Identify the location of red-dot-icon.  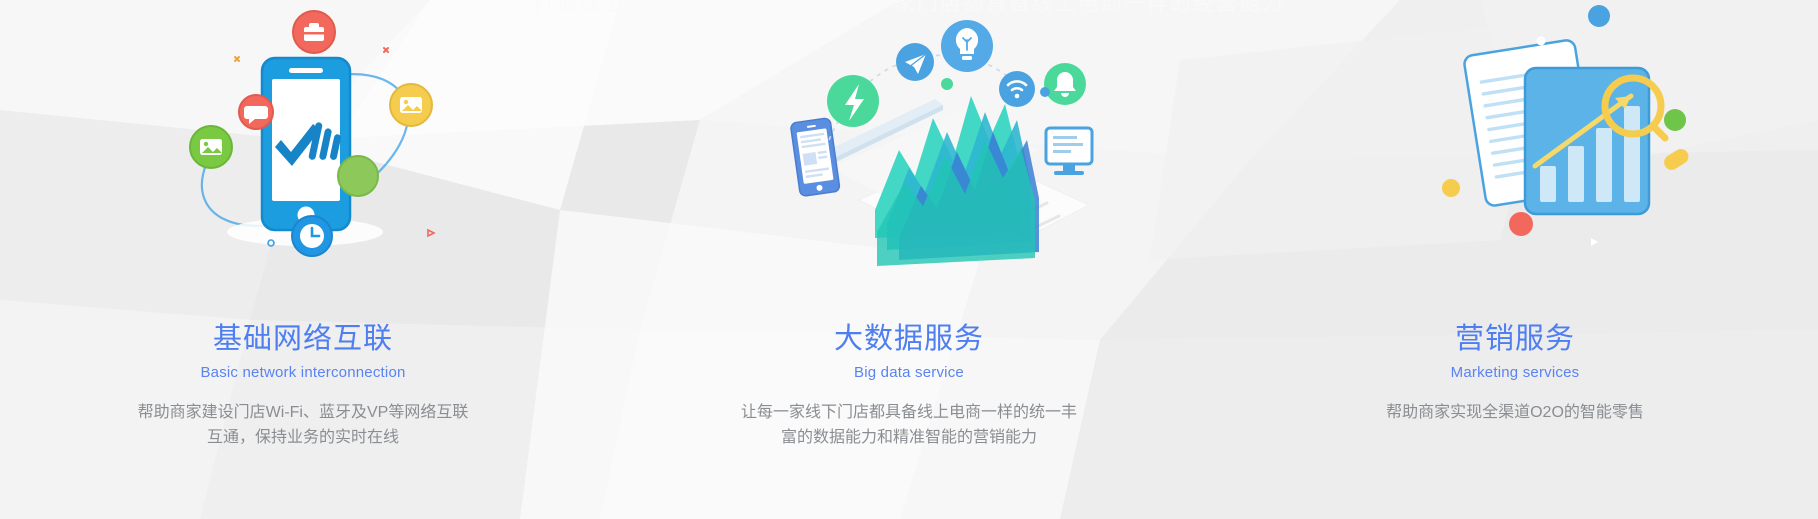
(1521, 224).